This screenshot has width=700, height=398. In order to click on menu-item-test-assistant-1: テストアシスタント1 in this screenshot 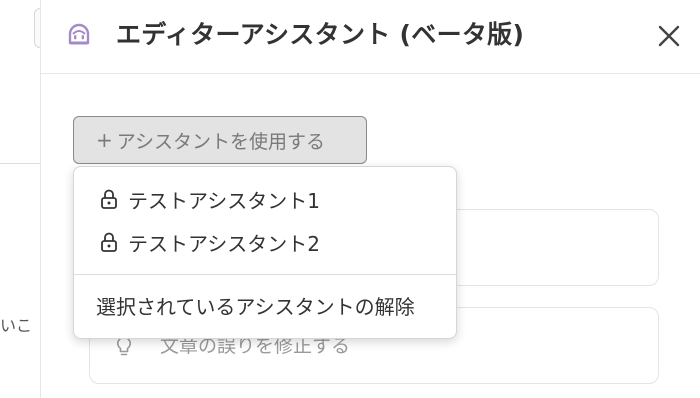, I will do `click(265, 199)`.